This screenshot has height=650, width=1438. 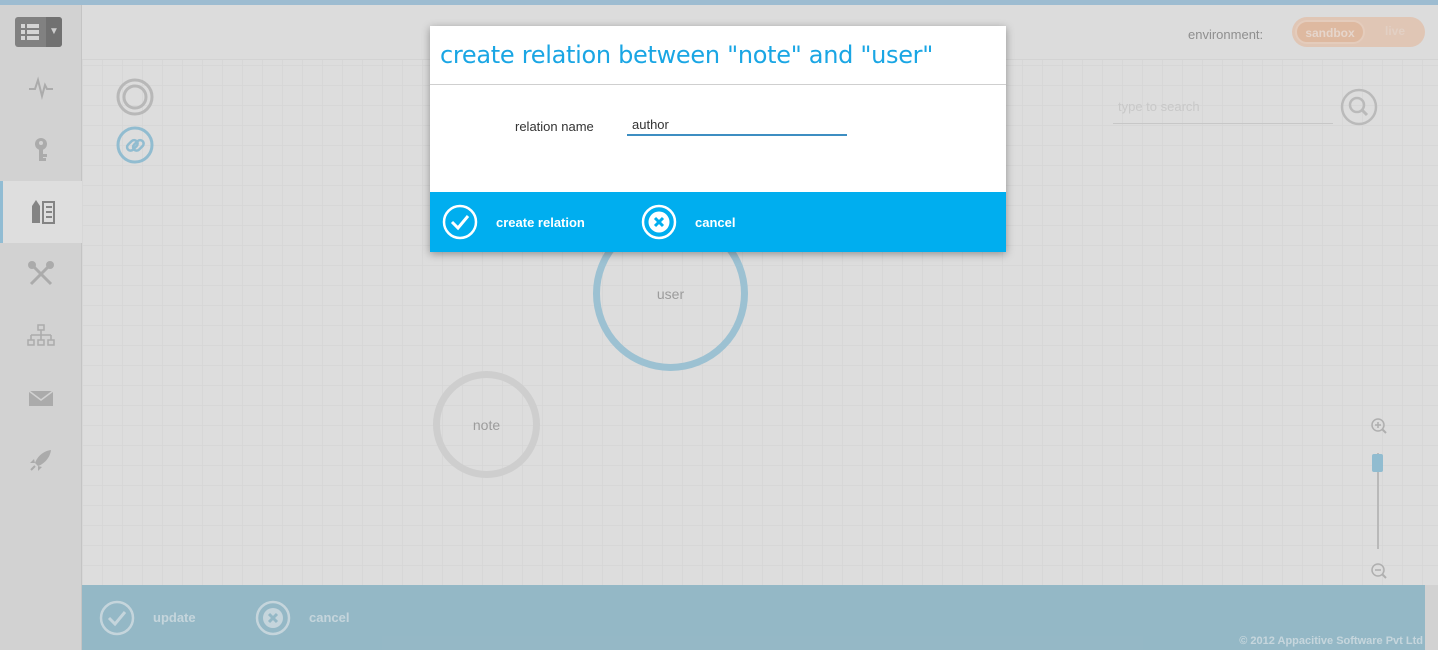 What do you see at coordinates (540, 222) in the screenshot?
I see `create-relation-label: create relation` at bounding box center [540, 222].